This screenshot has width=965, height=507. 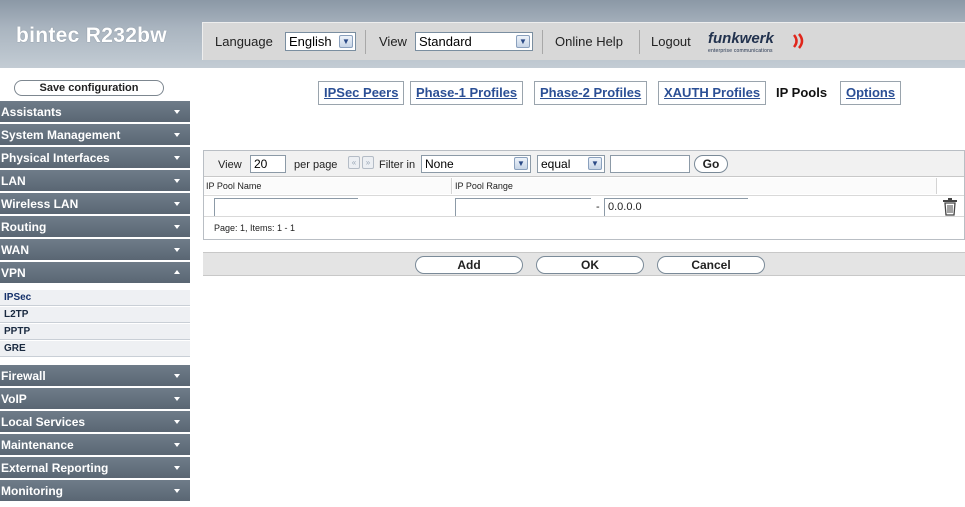 I want to click on sidebar-item-assistants: Assistants, so click(x=95, y=112).